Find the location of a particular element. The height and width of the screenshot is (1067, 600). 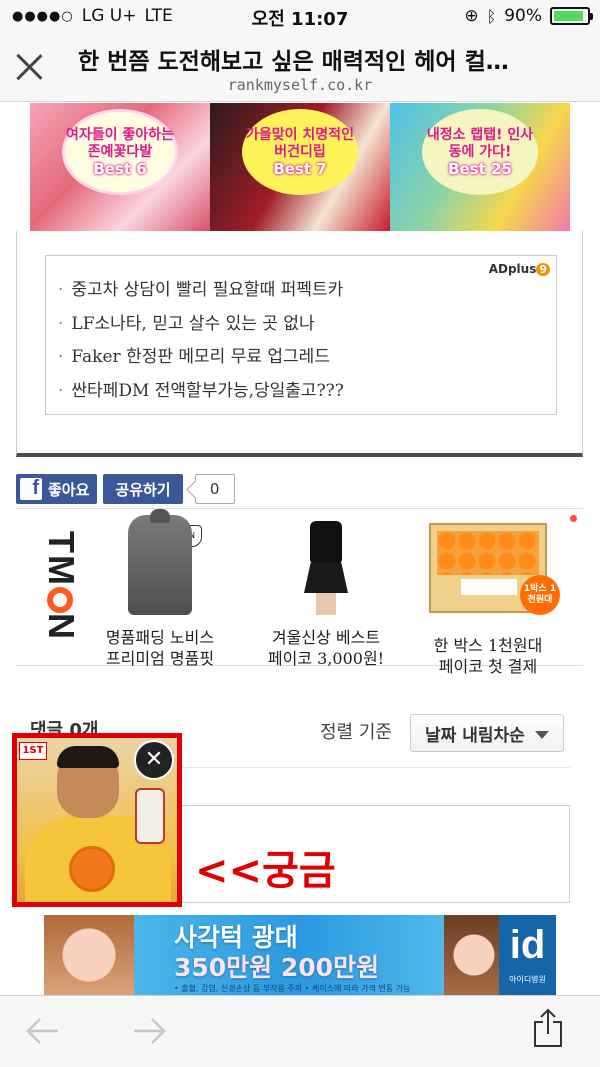

product-line1: 명품패딩 노비스 is located at coordinates (160, 637).